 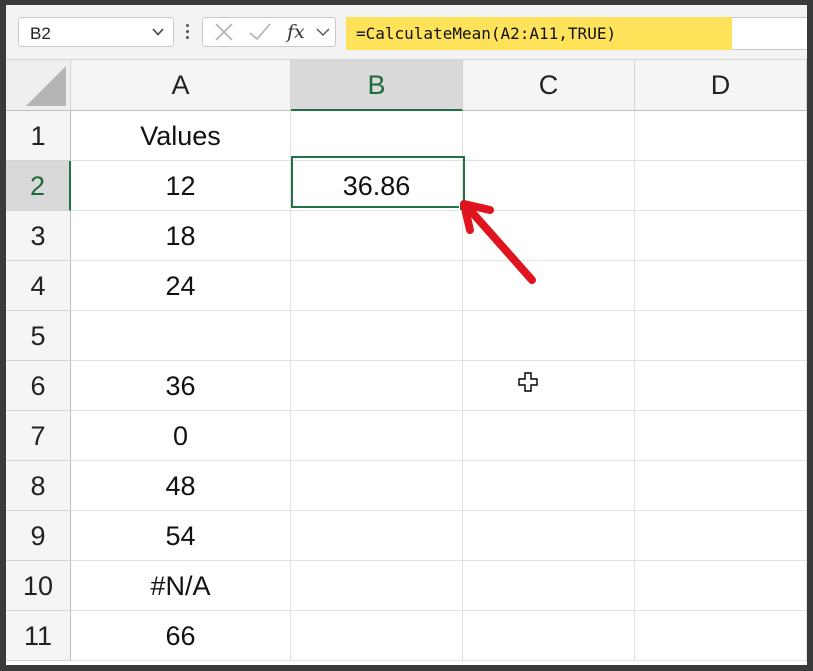 What do you see at coordinates (296, 32) in the screenshot?
I see `insert-function-button: fx` at bounding box center [296, 32].